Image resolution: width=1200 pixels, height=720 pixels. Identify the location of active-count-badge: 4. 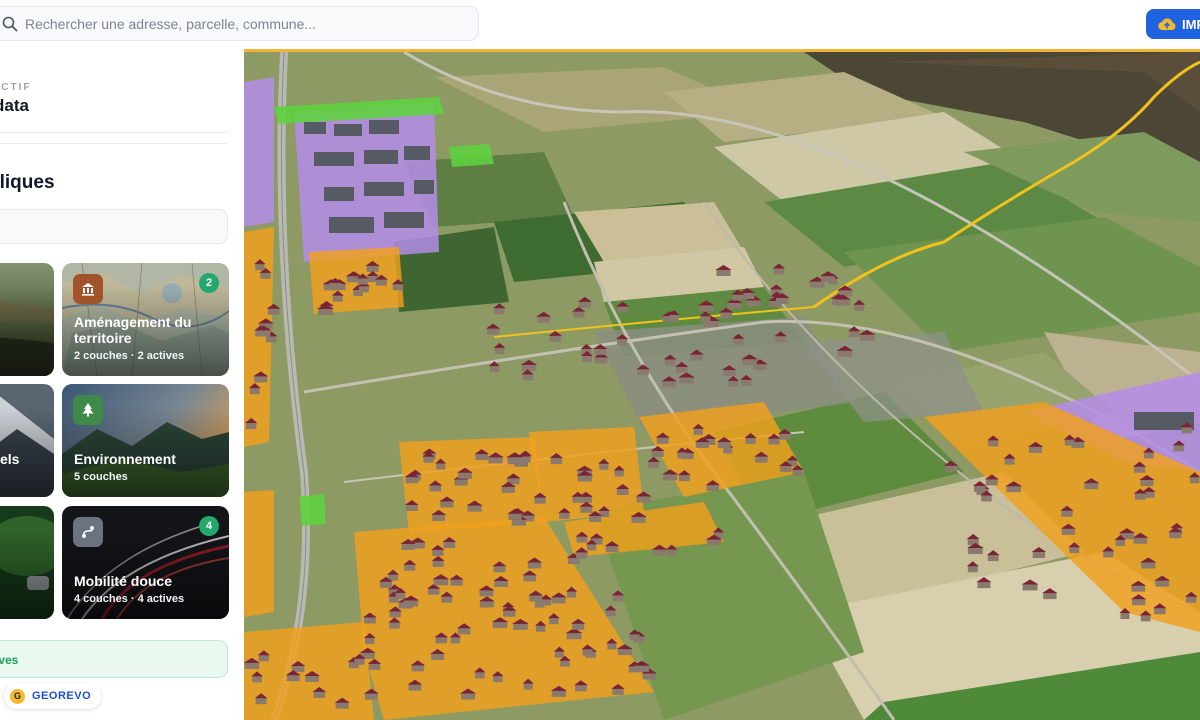
(209, 526).